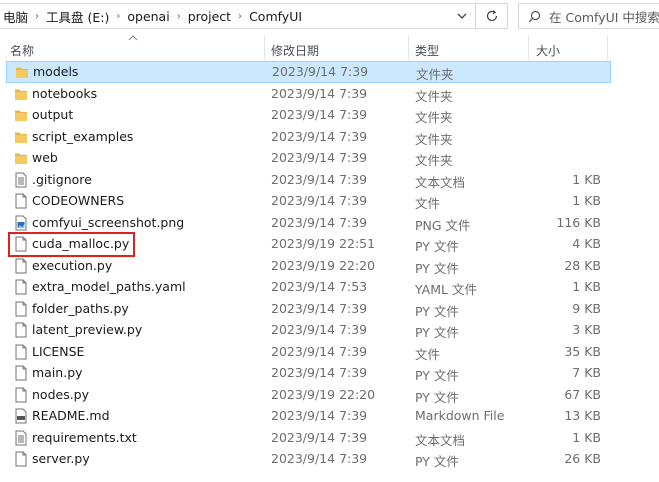  What do you see at coordinates (534, 16) in the screenshot?
I see `search-icon` at bounding box center [534, 16].